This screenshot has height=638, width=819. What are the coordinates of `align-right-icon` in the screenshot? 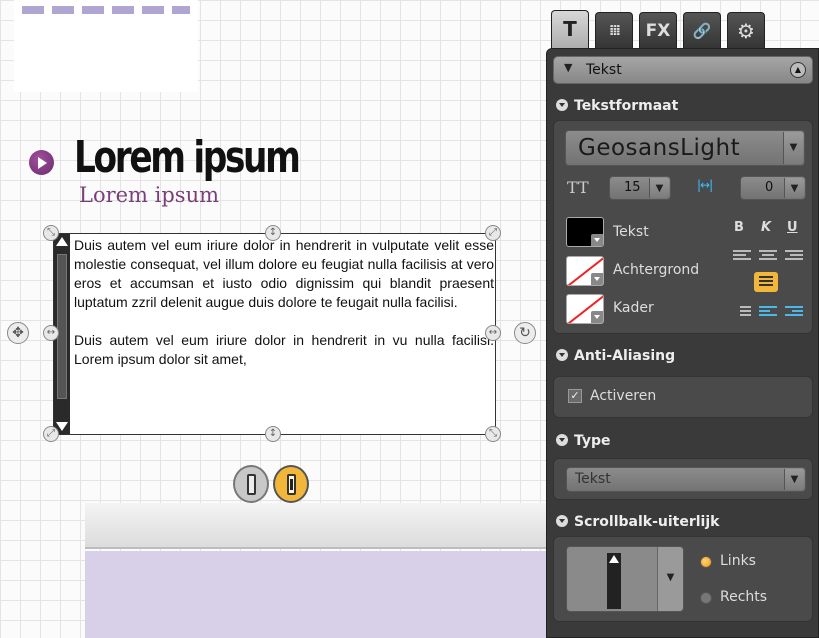 It's located at (794, 256).